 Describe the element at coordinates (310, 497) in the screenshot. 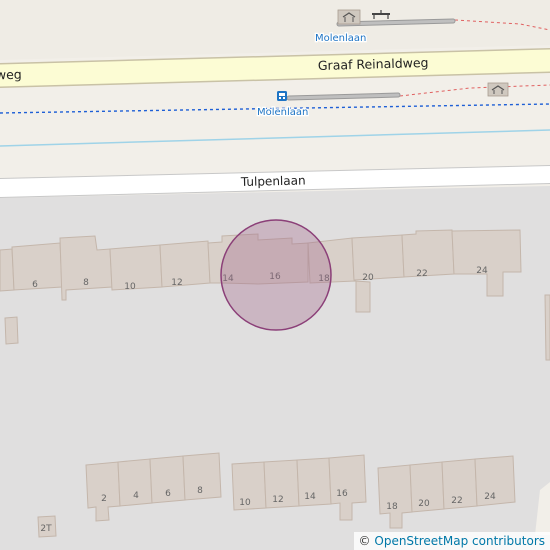

I see `house-number: 14` at that location.